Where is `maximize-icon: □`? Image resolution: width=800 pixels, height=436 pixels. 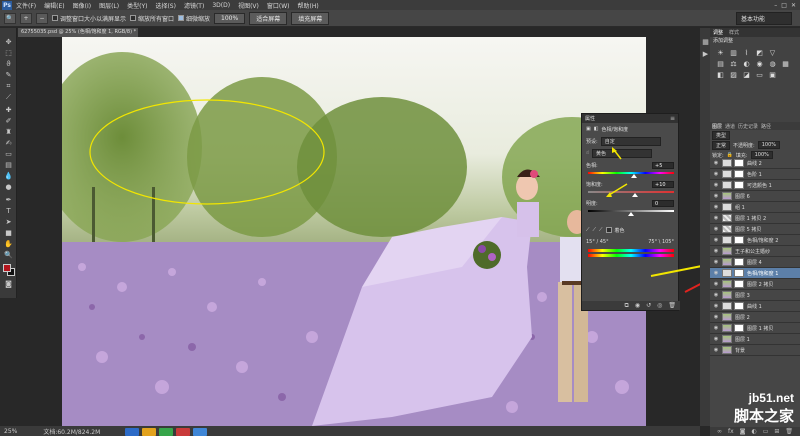
maximize-icon: □ is located at coordinates (784, 5).